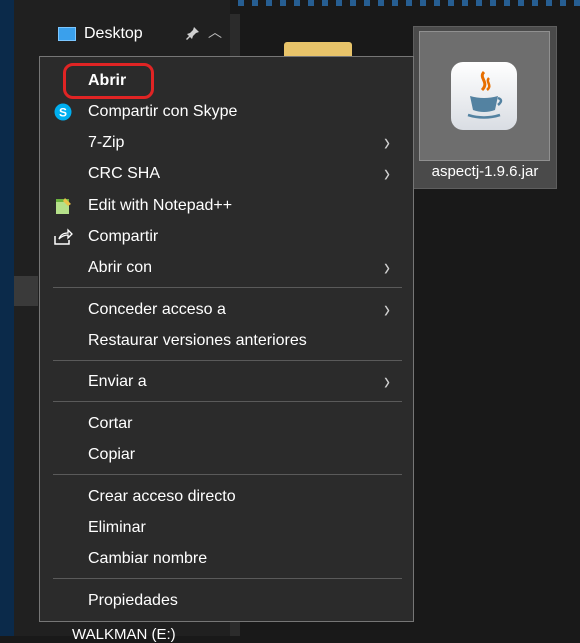  I want to click on menu-item-label: Restaurar versiones anteriores, so click(197, 340).